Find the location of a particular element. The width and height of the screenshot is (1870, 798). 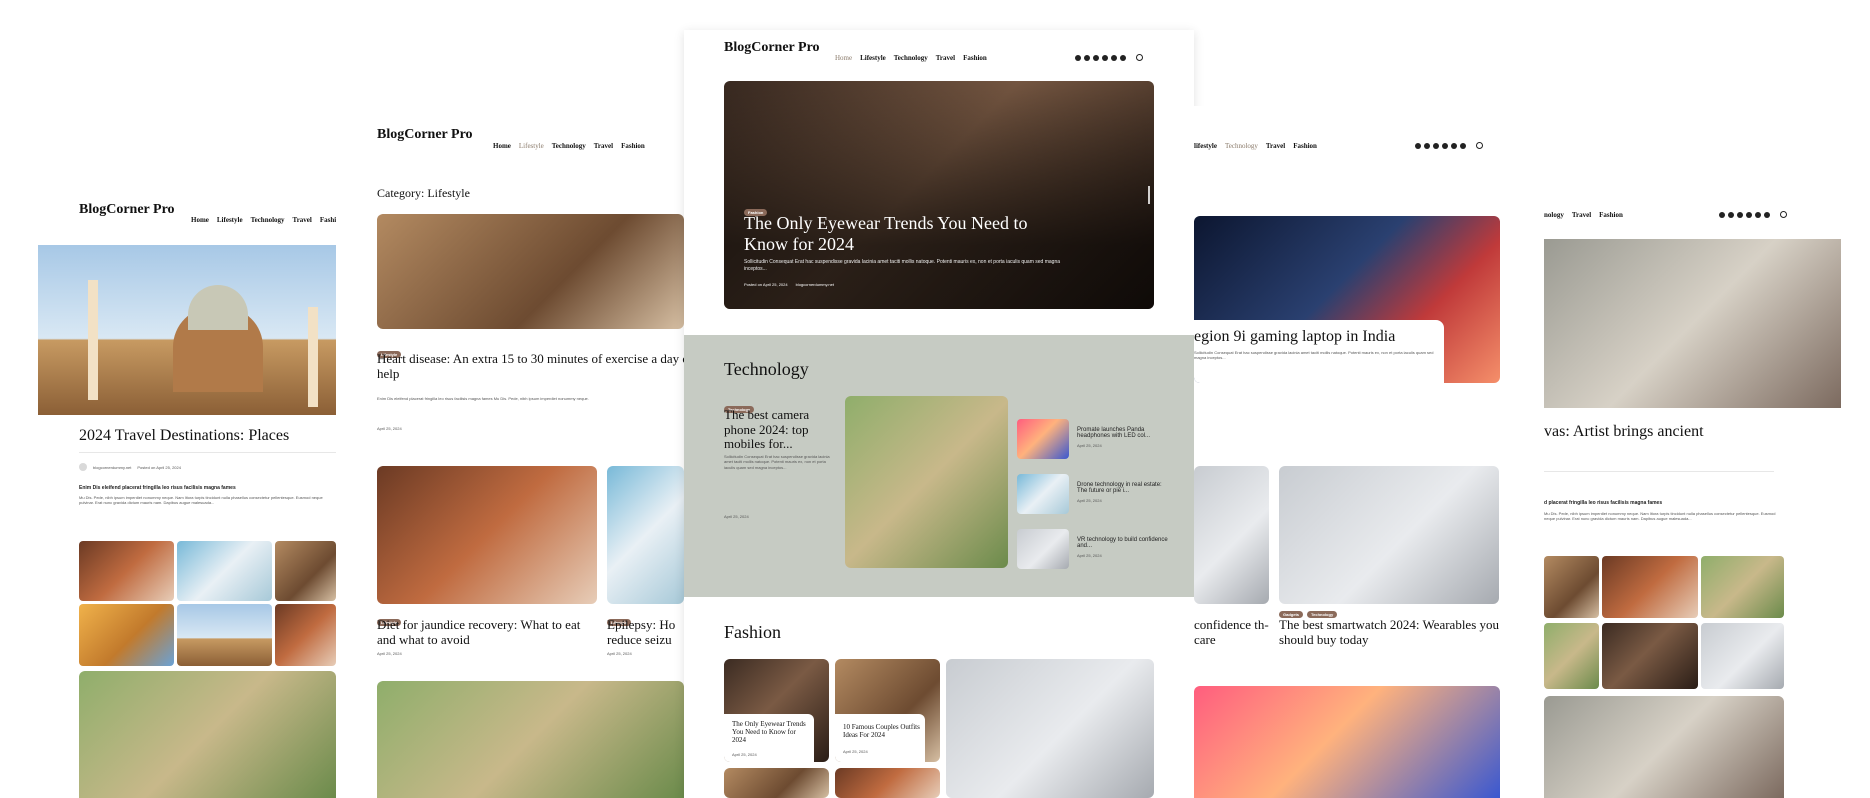

wedding-image is located at coordinates (207, 734).